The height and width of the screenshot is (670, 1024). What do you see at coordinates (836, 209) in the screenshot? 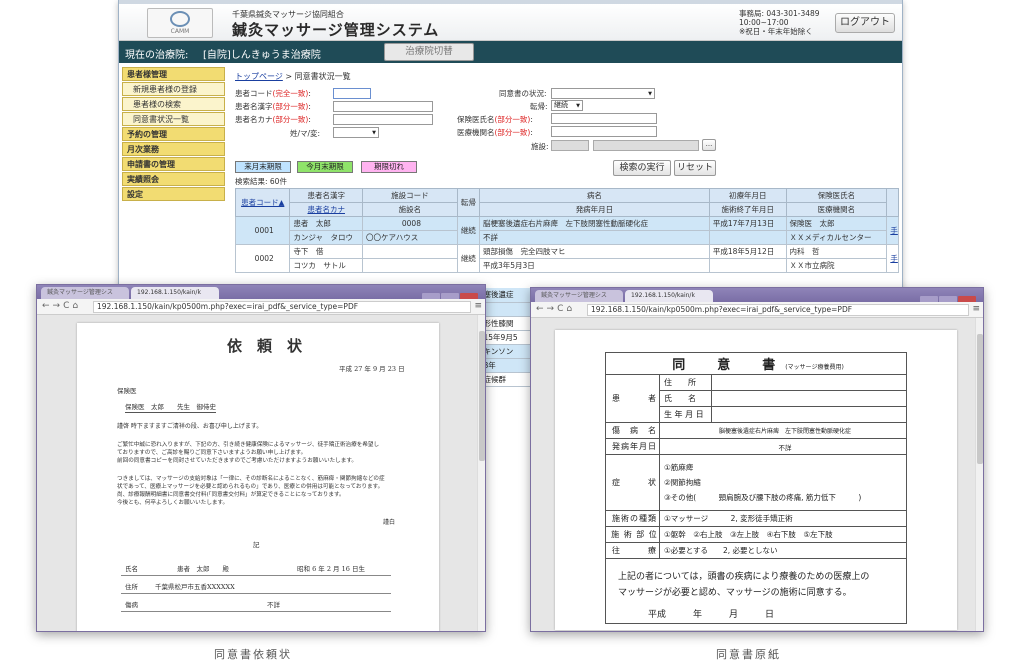
I see `inst-header: 医療機関名` at bounding box center [836, 209].